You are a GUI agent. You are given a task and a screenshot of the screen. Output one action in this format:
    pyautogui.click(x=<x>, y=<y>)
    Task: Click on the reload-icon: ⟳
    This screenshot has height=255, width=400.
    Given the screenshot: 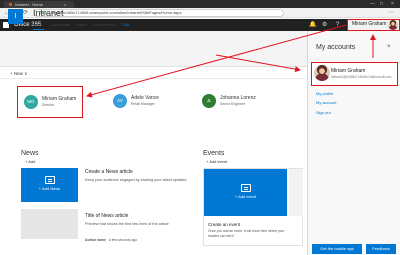 What is the action you would take?
    pyautogui.click(x=25, y=13)
    